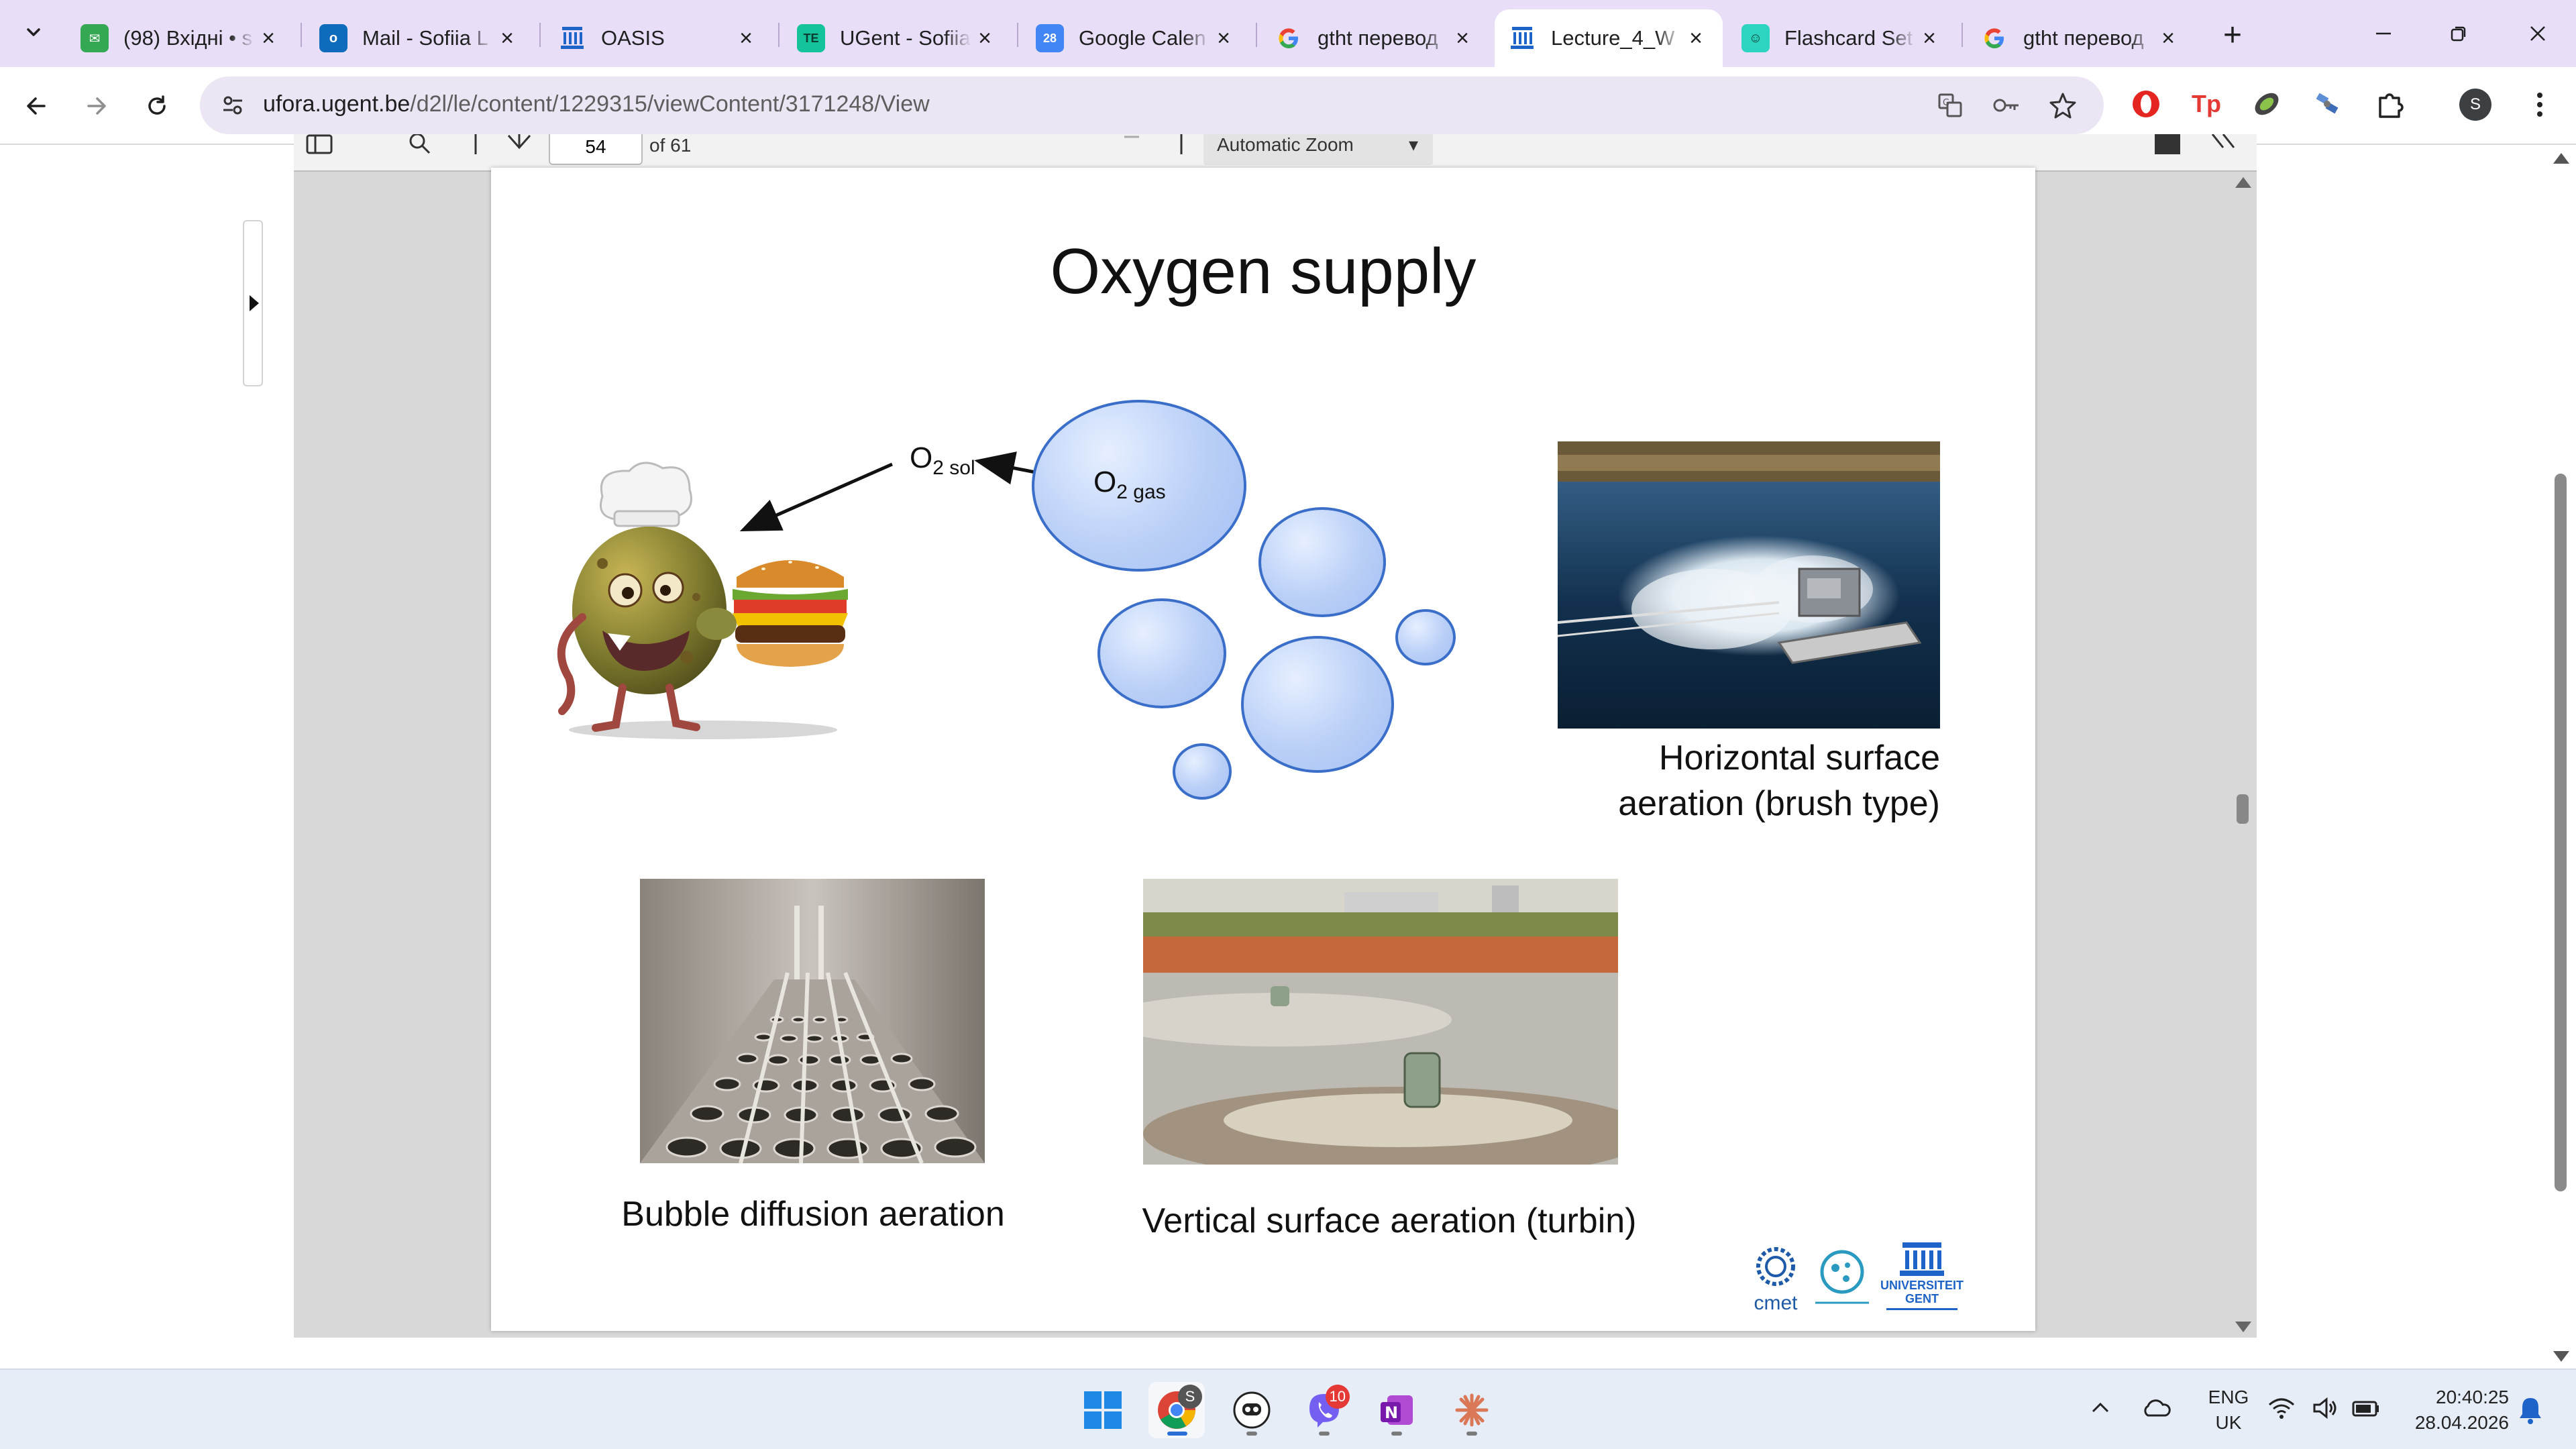  I want to click on notification-bell-icon, so click(2530, 1410).